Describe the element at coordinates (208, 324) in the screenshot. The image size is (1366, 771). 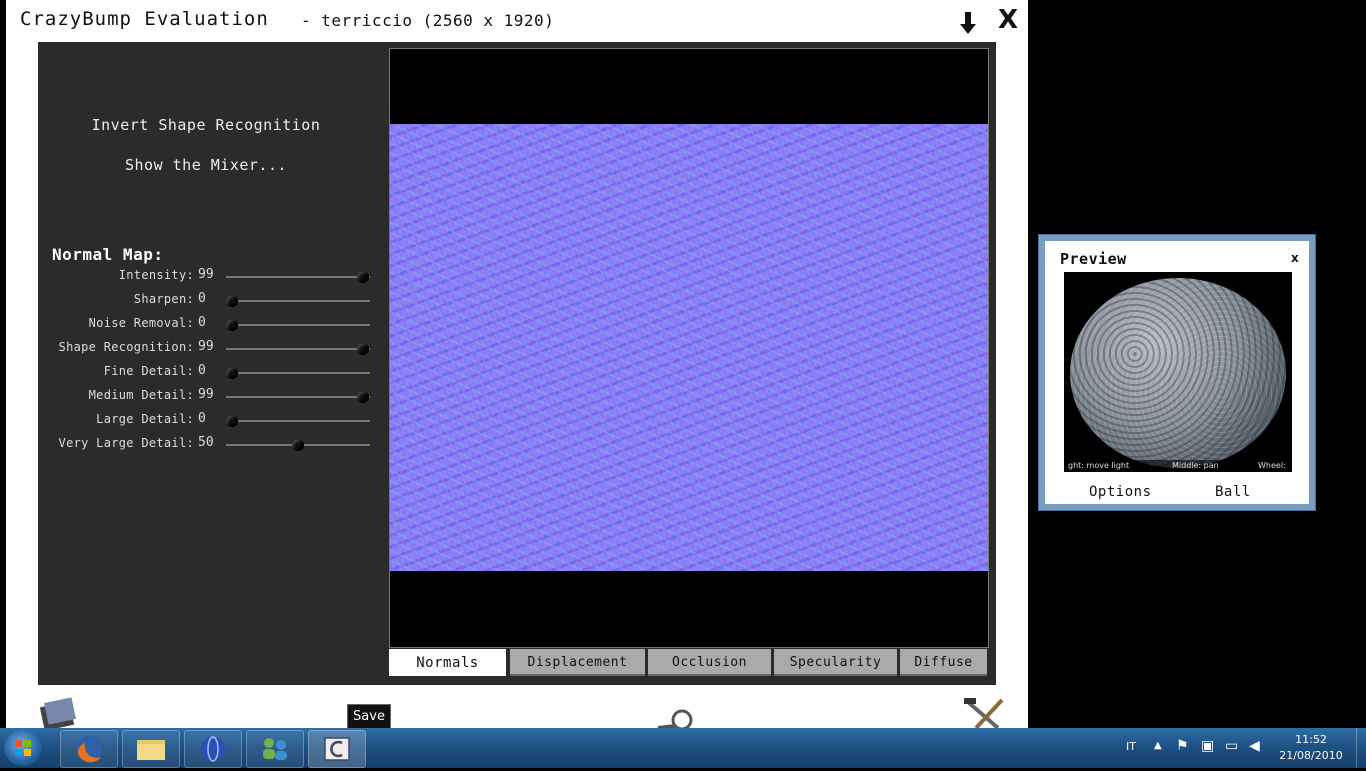
I see `slider-row: Noise Removal: 0` at that location.